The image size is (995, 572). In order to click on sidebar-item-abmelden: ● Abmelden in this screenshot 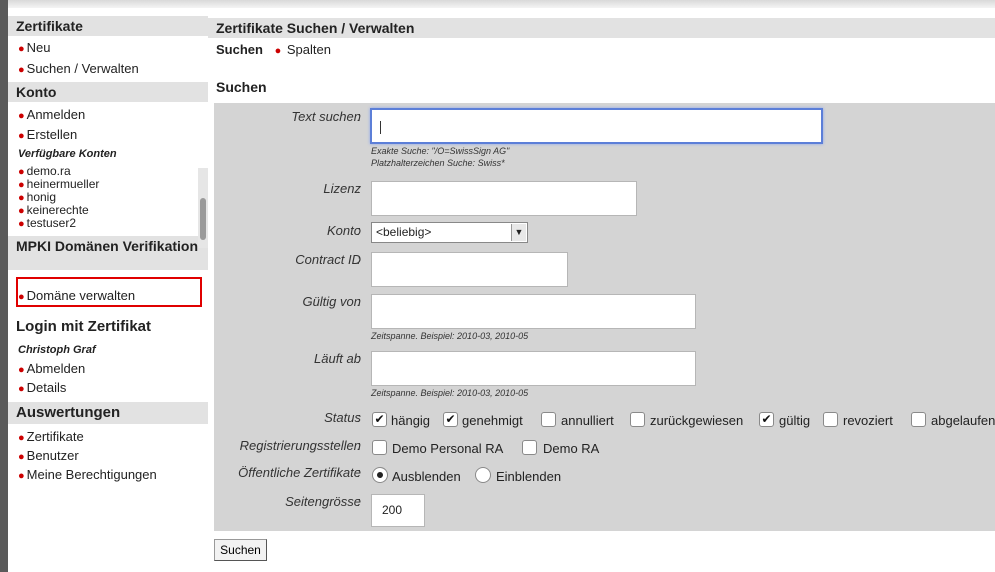, I will do `click(51, 368)`.